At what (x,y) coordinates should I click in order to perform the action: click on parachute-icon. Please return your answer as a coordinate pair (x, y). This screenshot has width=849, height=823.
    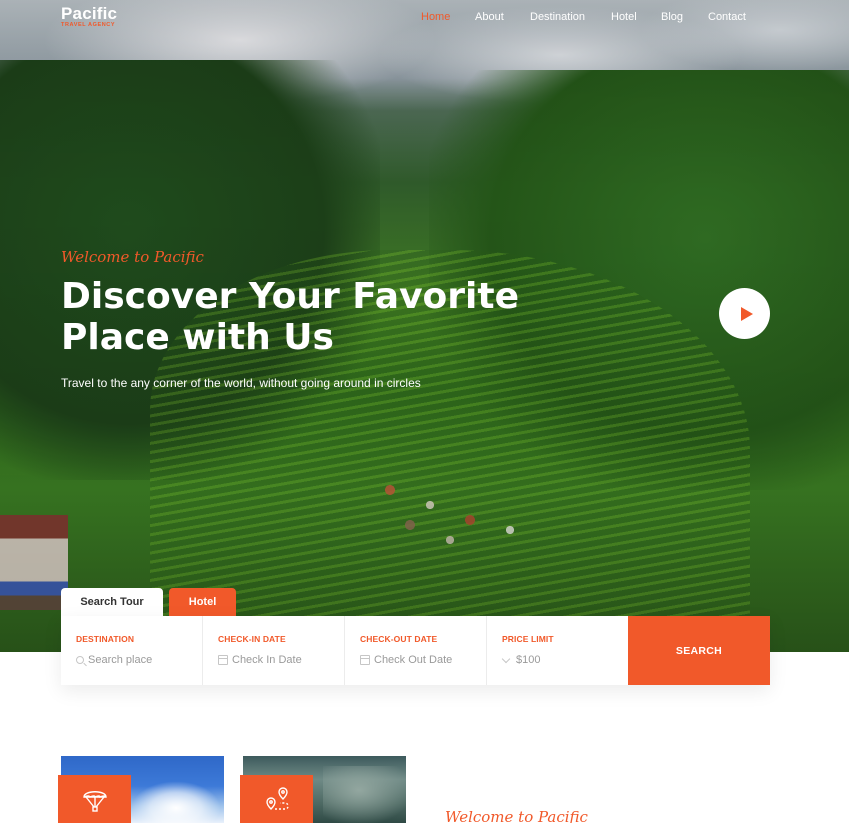
    Looking at the image, I should click on (94, 801).